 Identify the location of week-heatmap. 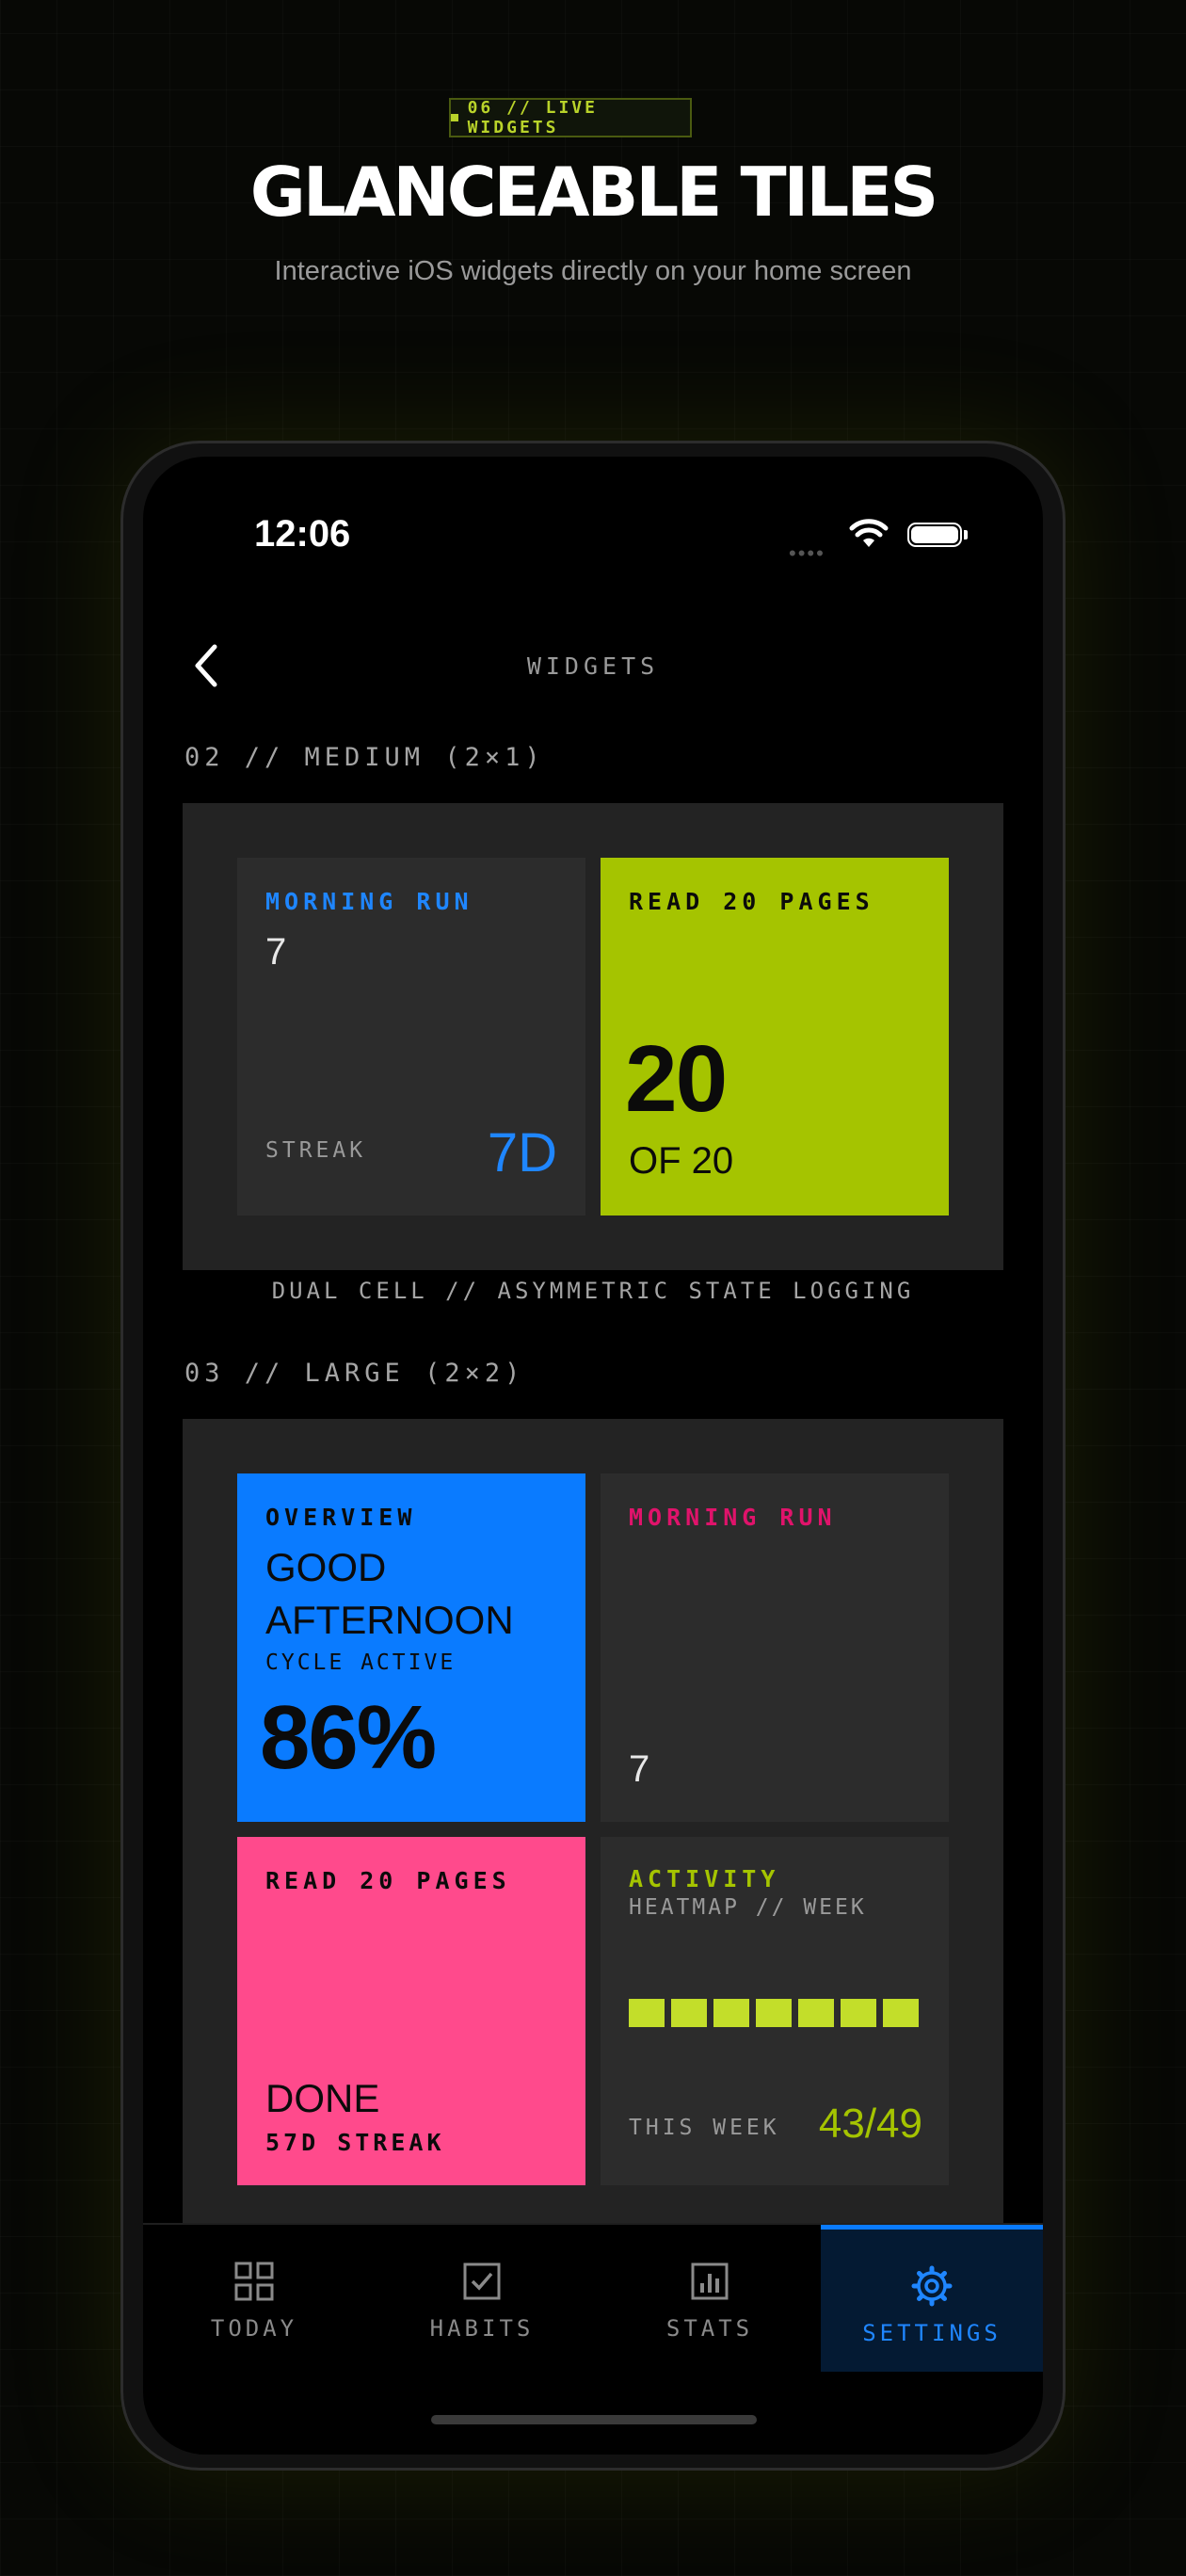
(775, 2013).